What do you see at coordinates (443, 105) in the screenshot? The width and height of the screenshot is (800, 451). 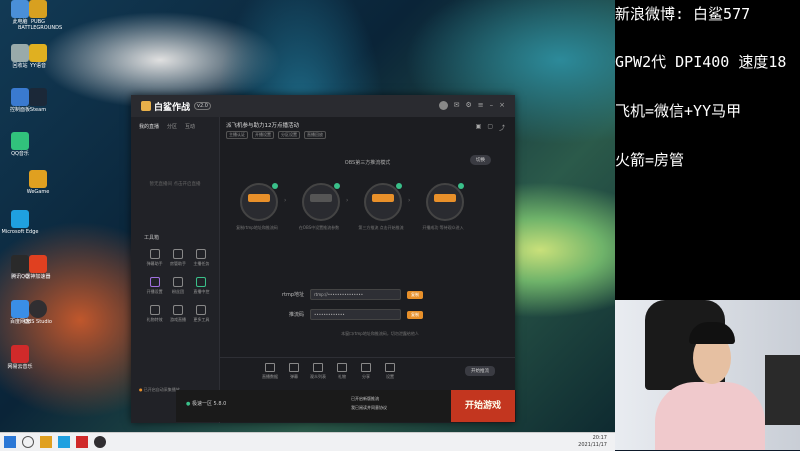 I see `avatar` at bounding box center [443, 105].